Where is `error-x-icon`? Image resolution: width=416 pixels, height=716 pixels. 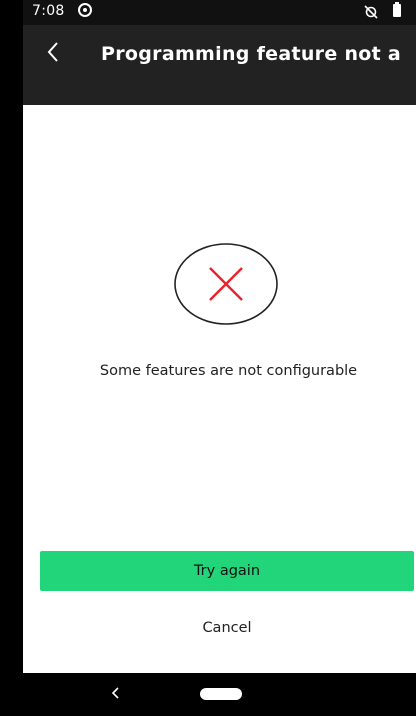 error-x-icon is located at coordinates (226, 284).